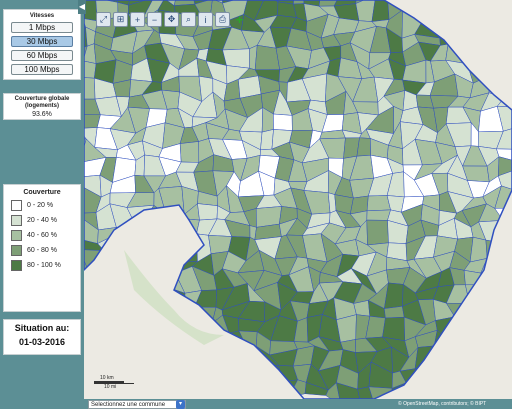 This screenshot has width=512, height=409. I want to click on search-icon: ⌕, so click(188, 19).